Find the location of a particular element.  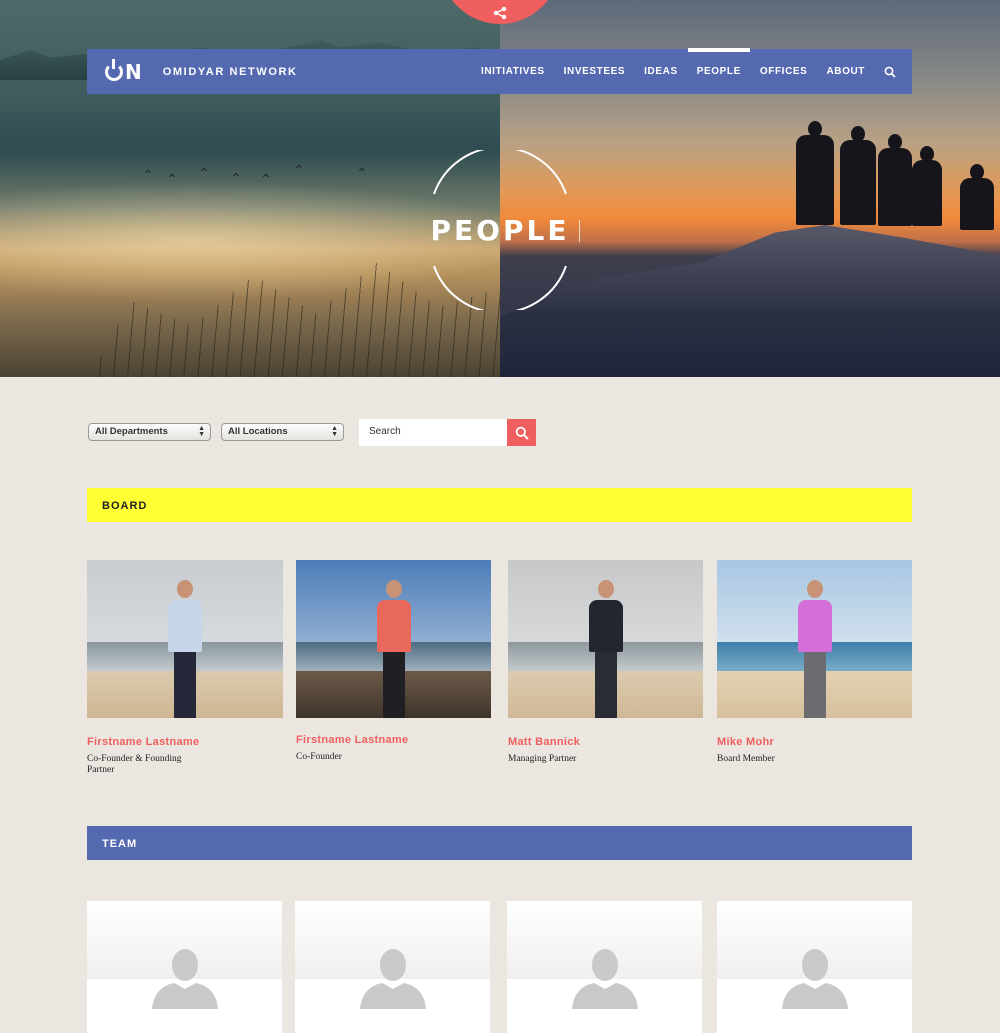

location-select-value: All Locations is located at coordinates (258, 431).